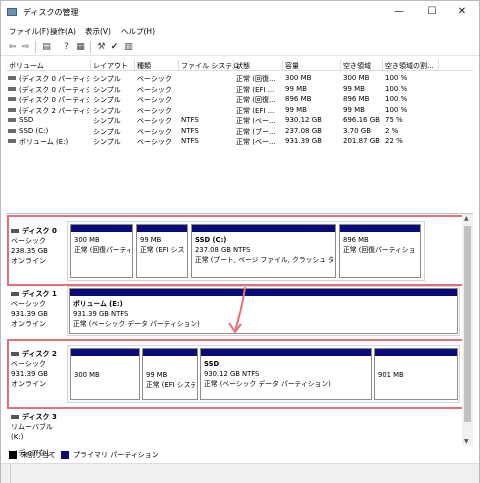  Describe the element at coordinates (98, 31) in the screenshot. I see `menu-view: 表示(V)` at that location.